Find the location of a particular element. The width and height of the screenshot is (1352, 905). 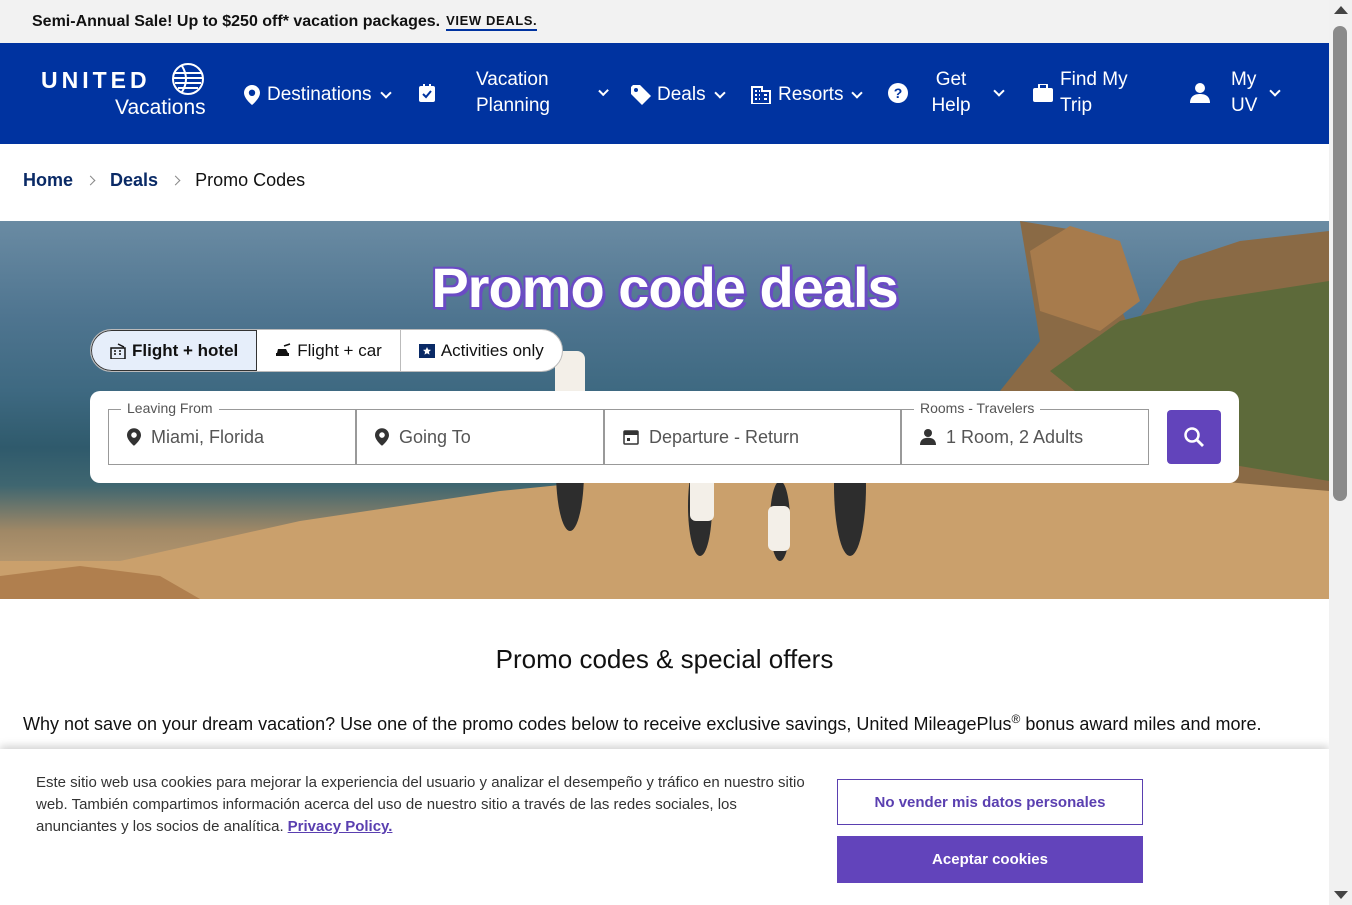

briefcase-icon is located at coordinates (1043, 93).